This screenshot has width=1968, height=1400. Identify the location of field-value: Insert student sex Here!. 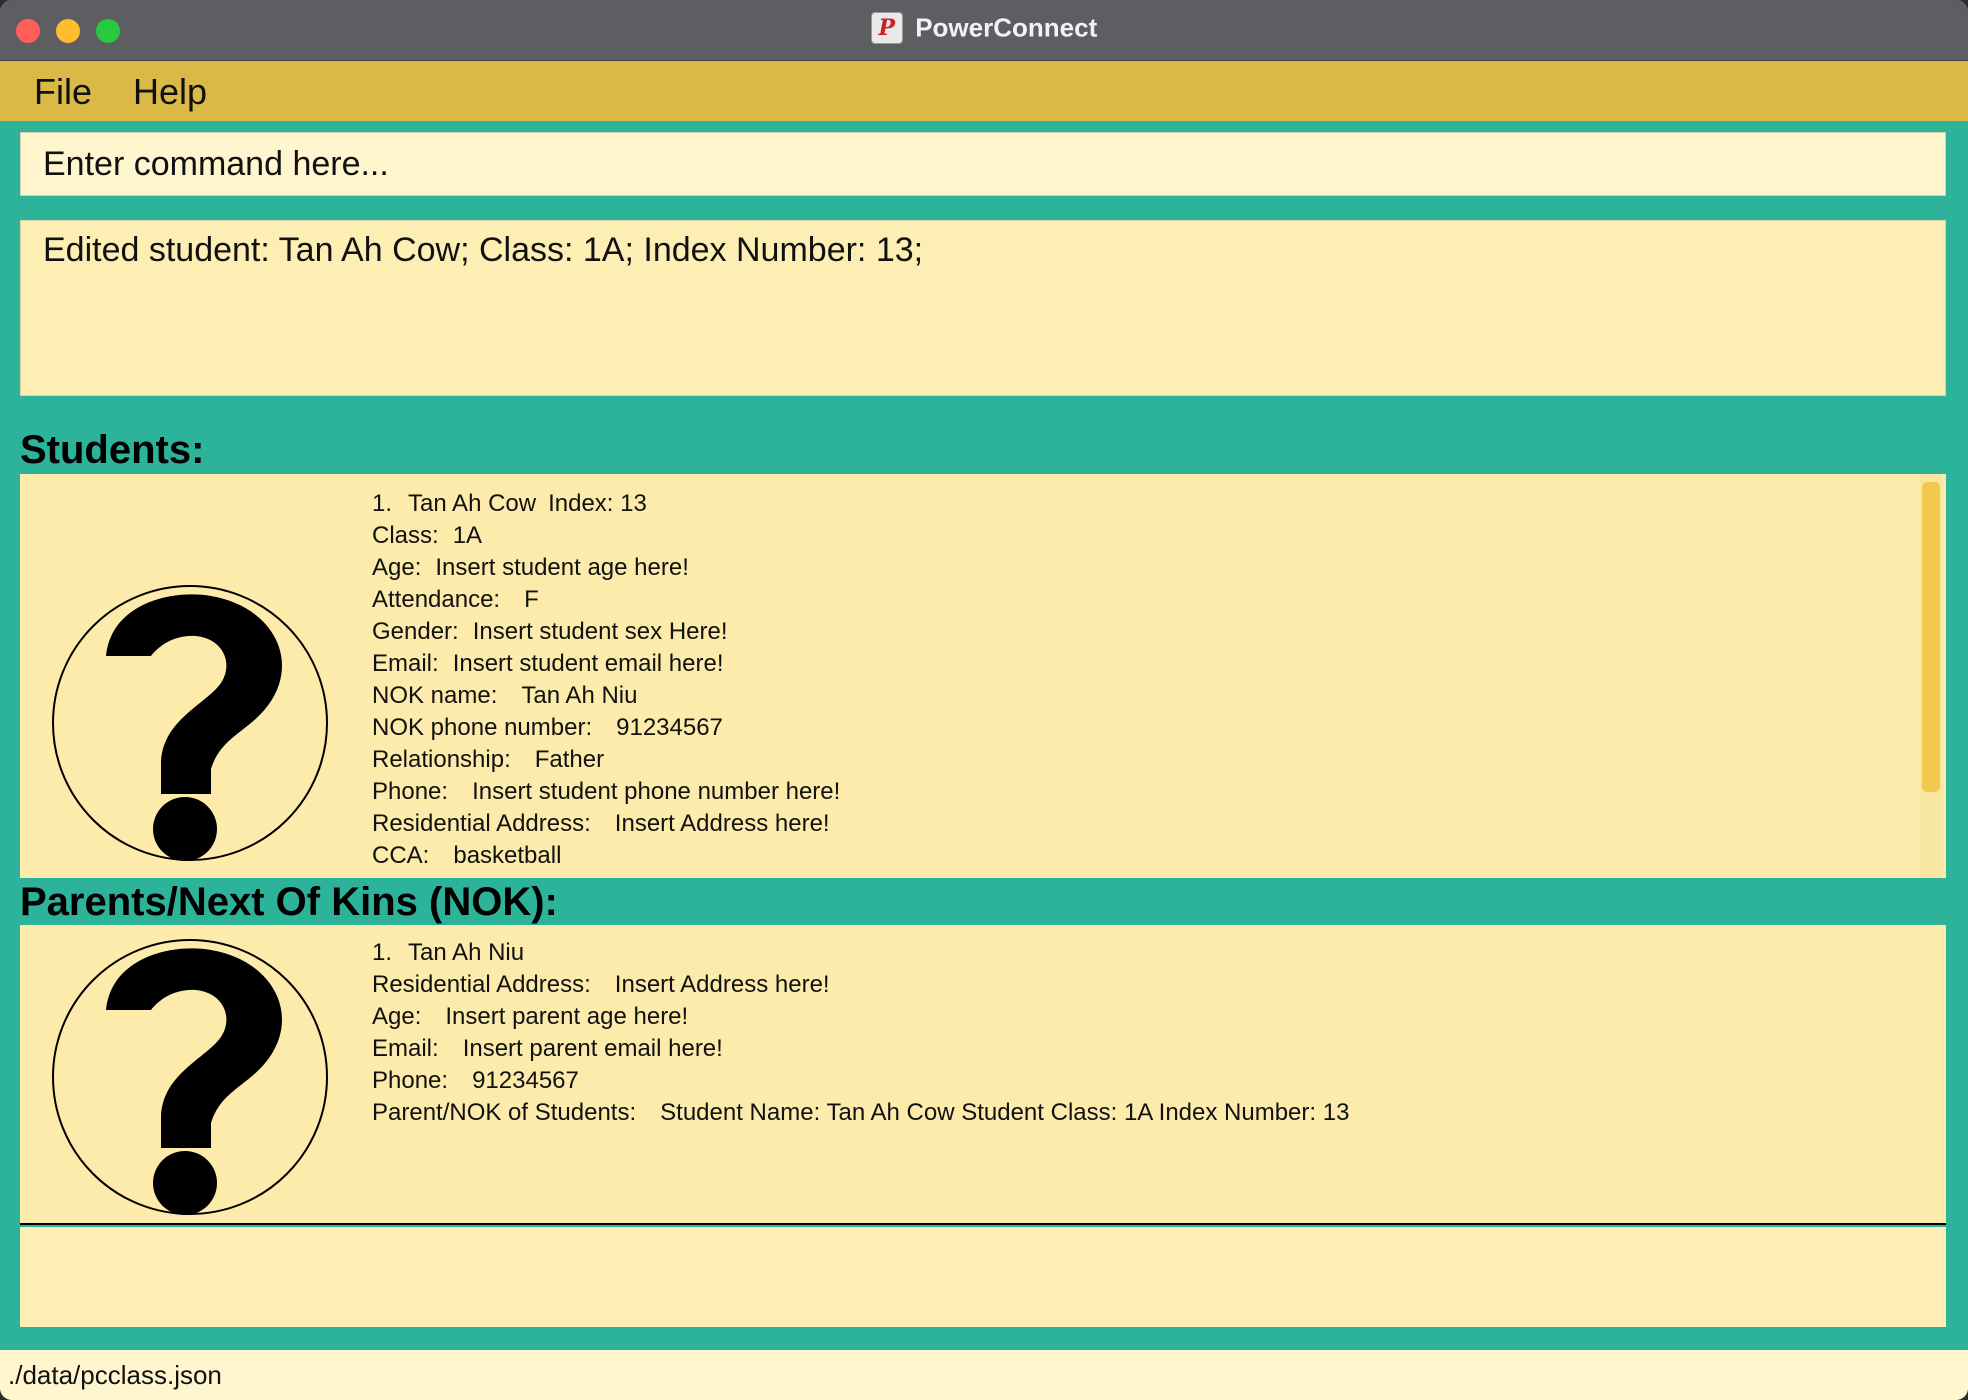
(600, 631).